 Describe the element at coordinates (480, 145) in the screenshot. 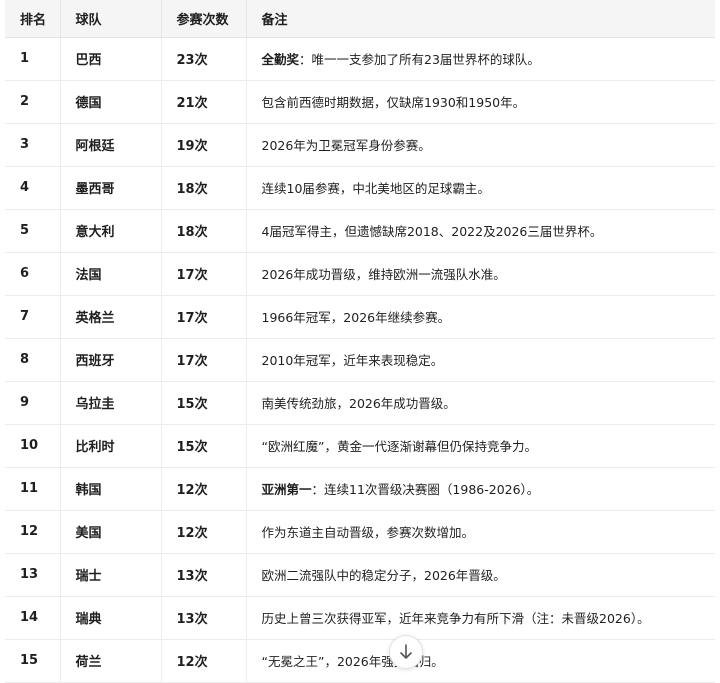

I see `note-cell: 2026年为卫冕冠军身份参赛。` at that location.